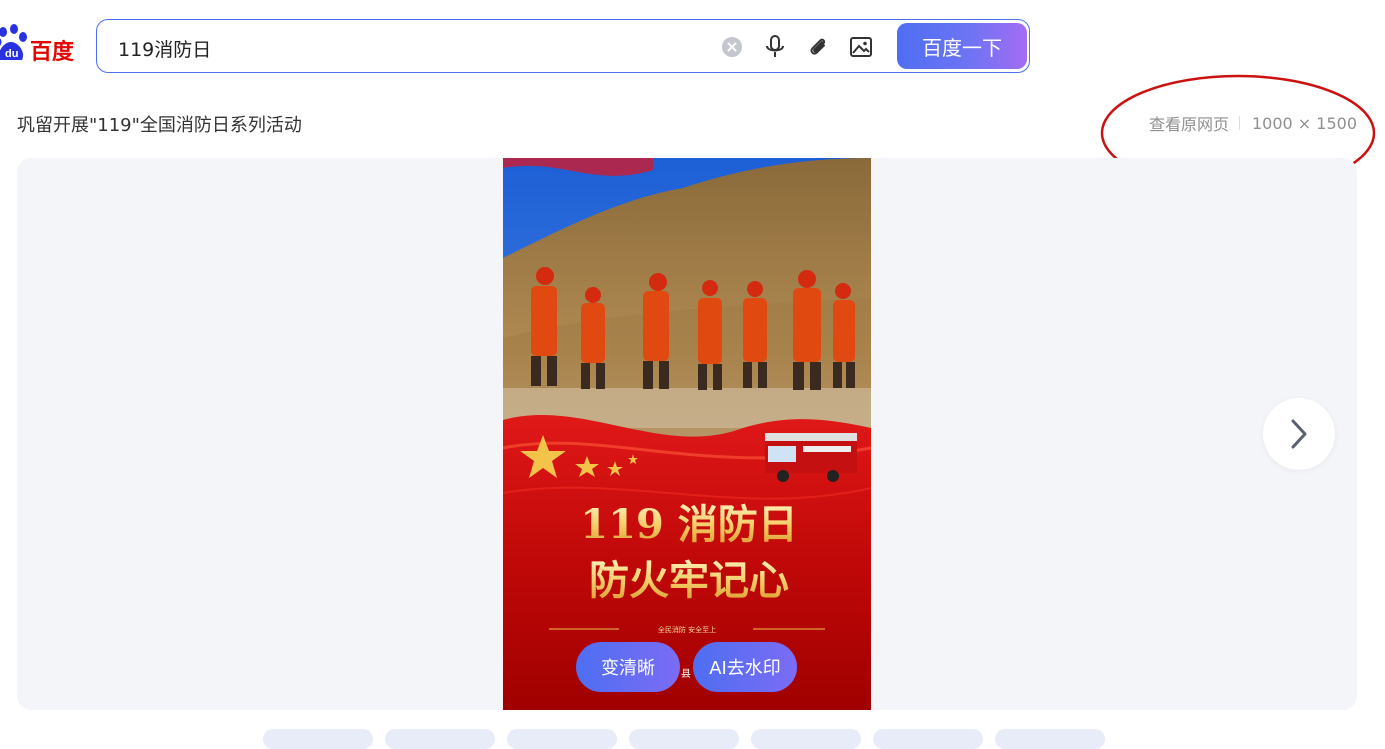  What do you see at coordinates (818, 47) in the screenshot?
I see `paperclip-icon` at bounding box center [818, 47].